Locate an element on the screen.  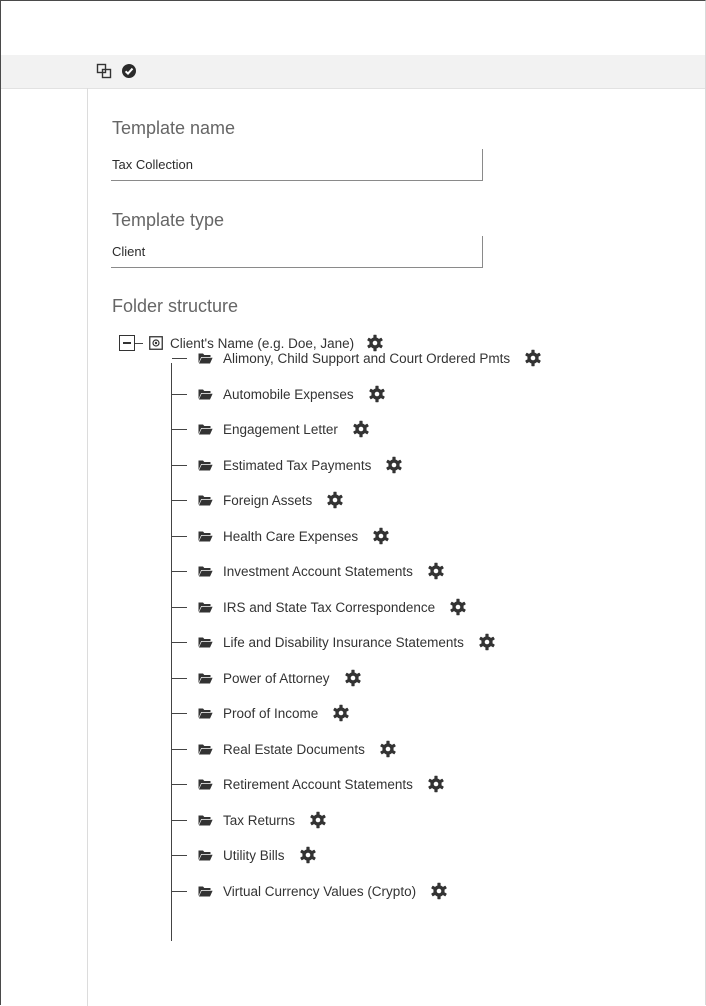
folder-label: Tax Returns is located at coordinates (259, 820).